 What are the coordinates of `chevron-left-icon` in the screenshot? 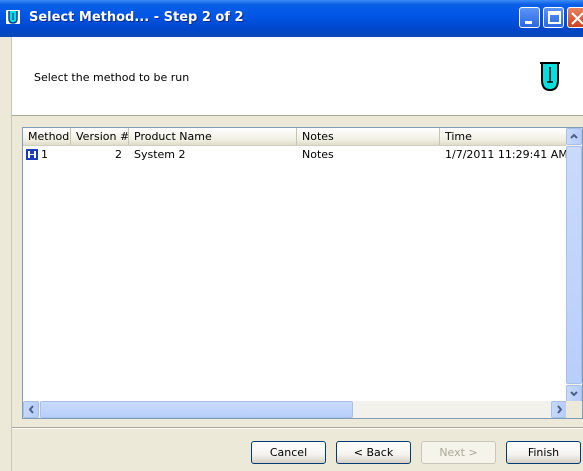 It's located at (31, 409).